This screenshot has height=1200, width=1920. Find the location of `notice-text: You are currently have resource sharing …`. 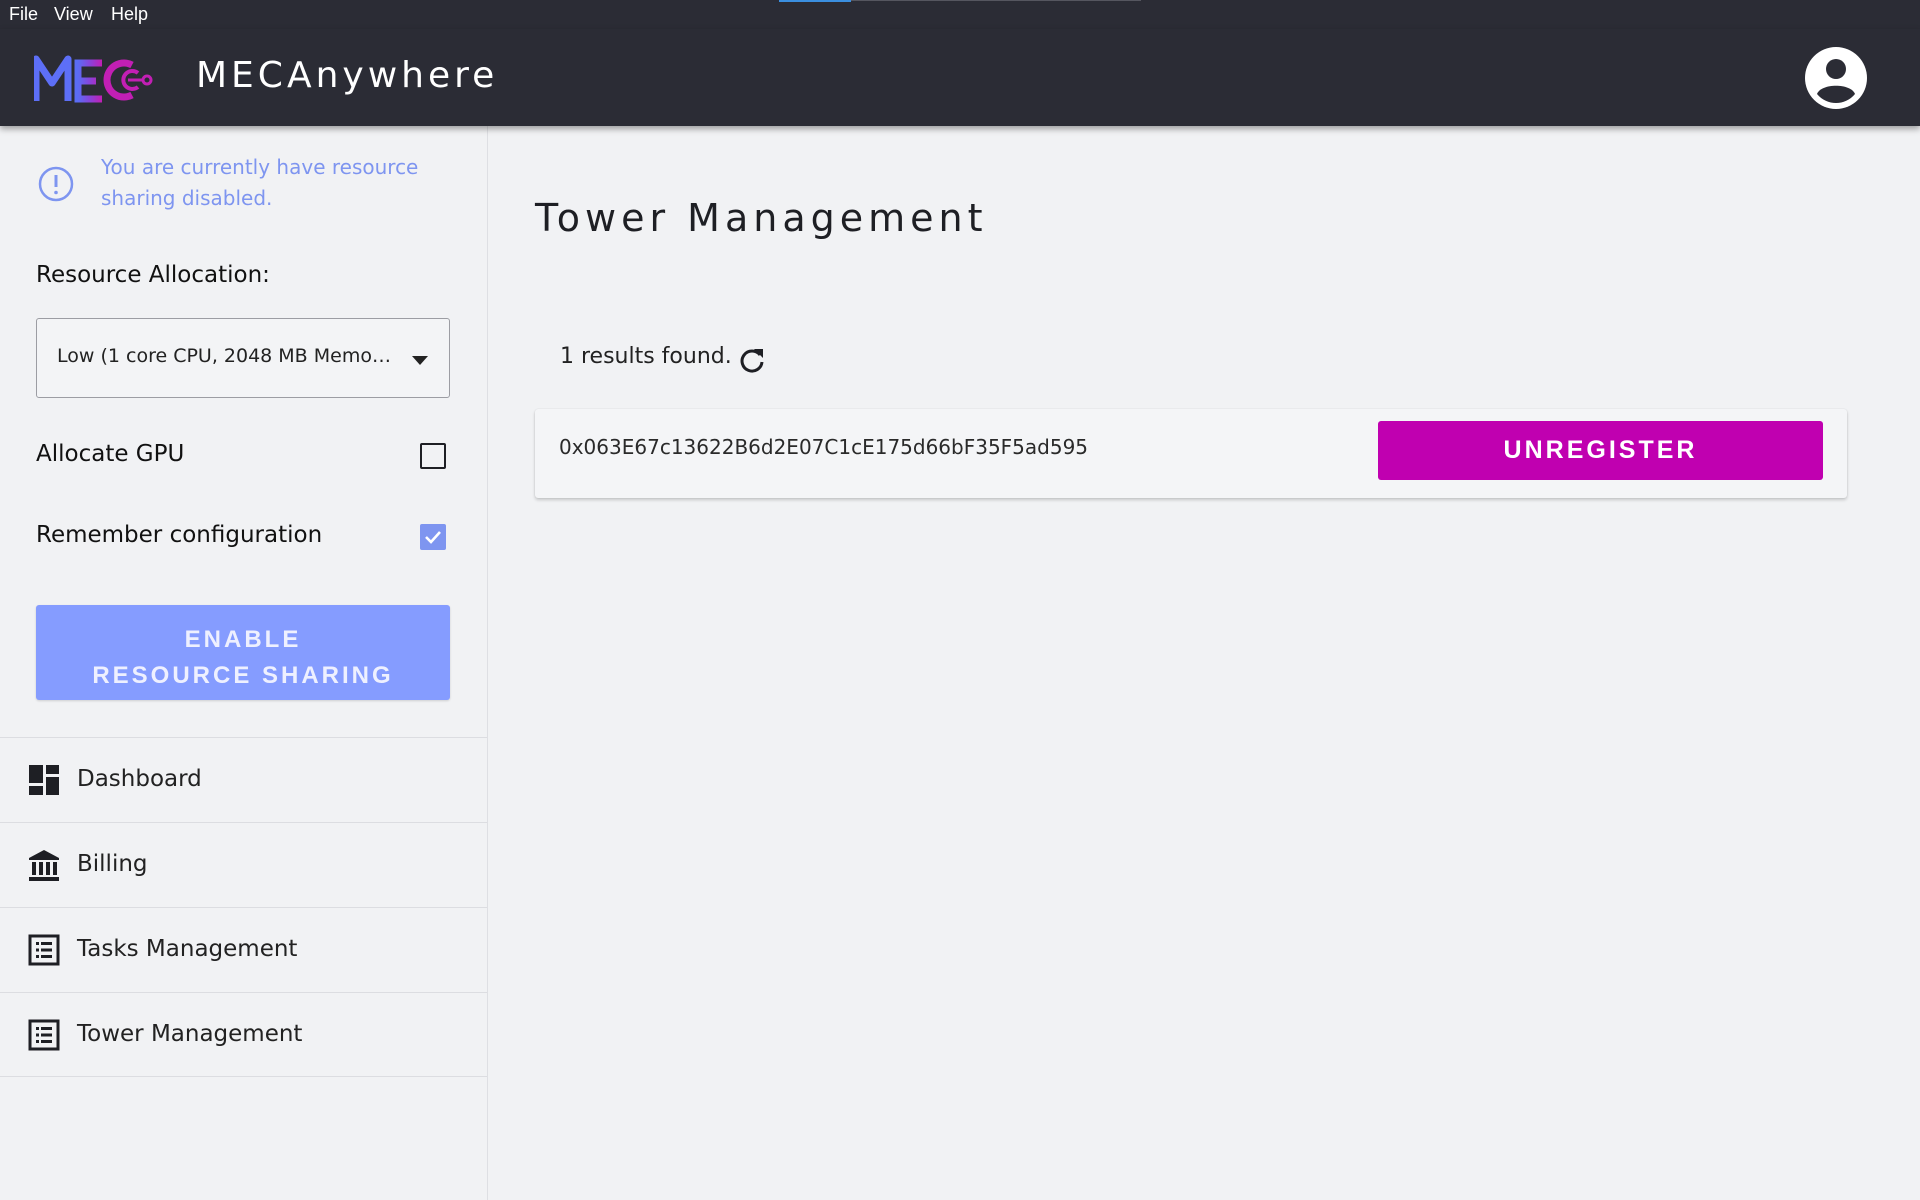

notice-text: You are currently have resource sharing … is located at coordinates (260, 182).